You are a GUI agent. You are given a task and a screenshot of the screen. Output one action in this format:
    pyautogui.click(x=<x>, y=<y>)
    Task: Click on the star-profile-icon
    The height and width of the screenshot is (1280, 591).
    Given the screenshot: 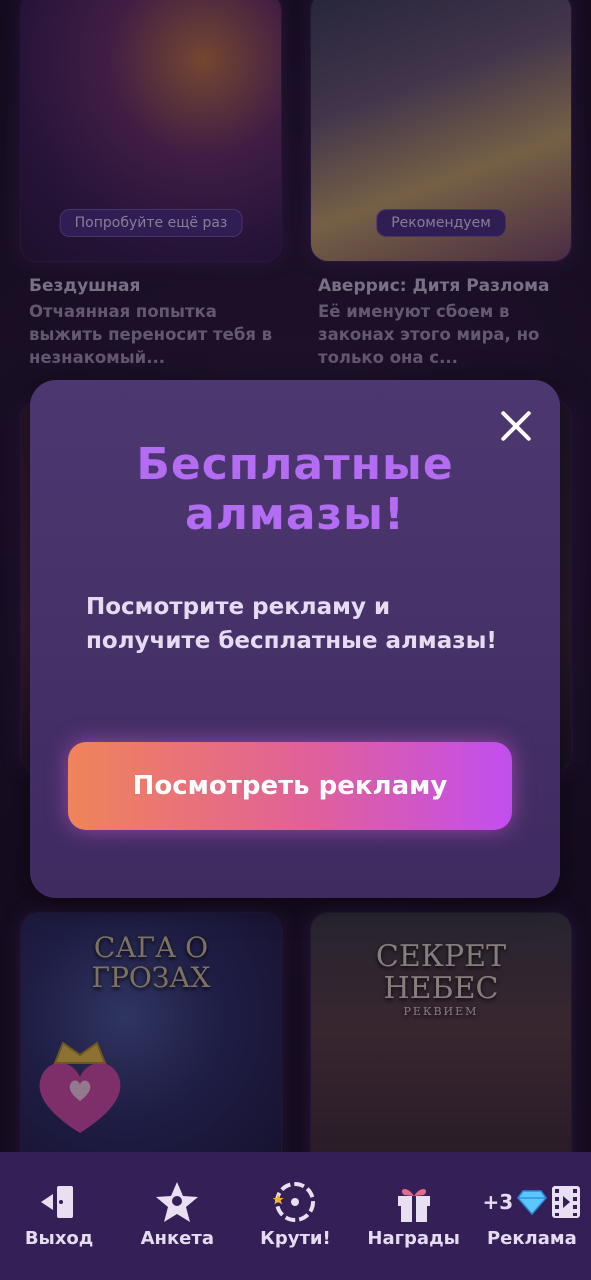 What is the action you would take?
    pyautogui.click(x=177, y=1202)
    